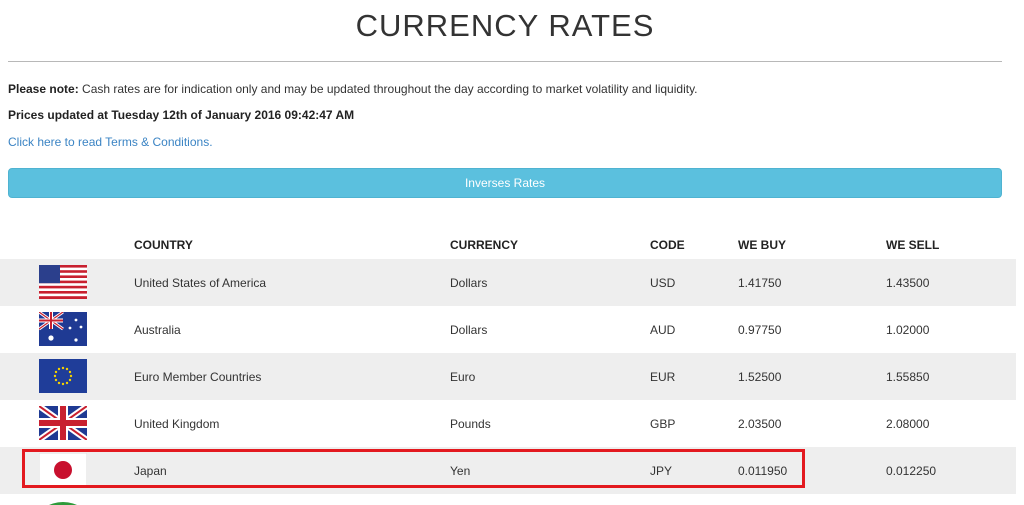  I want to click on uk-flag-icon, so click(63, 423).